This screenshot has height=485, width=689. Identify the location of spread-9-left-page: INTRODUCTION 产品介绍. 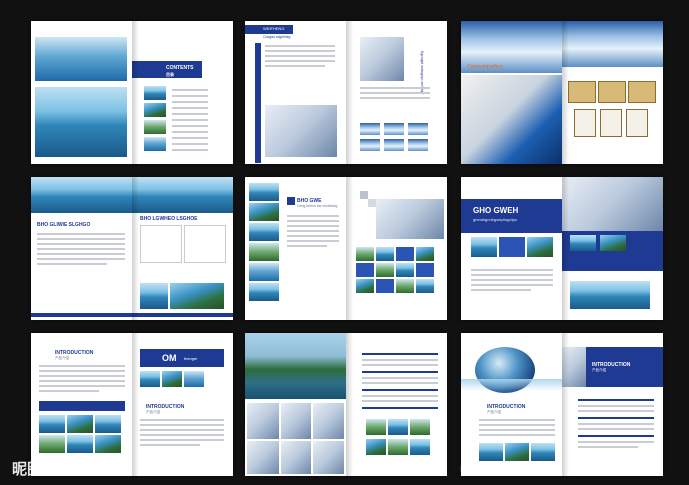
(511, 404).